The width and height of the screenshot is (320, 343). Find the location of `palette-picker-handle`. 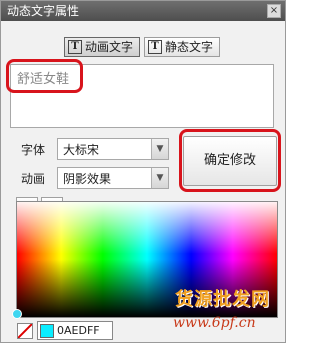

palette-picker-handle is located at coordinates (17, 314).